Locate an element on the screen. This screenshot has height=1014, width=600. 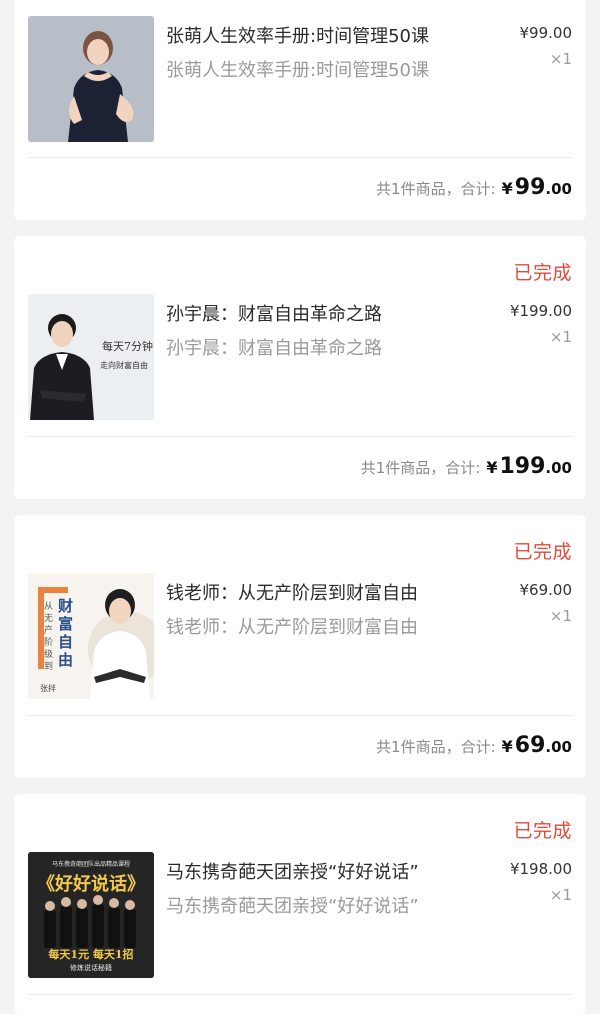
instructor-photo-icon: 财 富 自 由 从 无 产 阶 级 到 张拌 is located at coordinates (91, 636).